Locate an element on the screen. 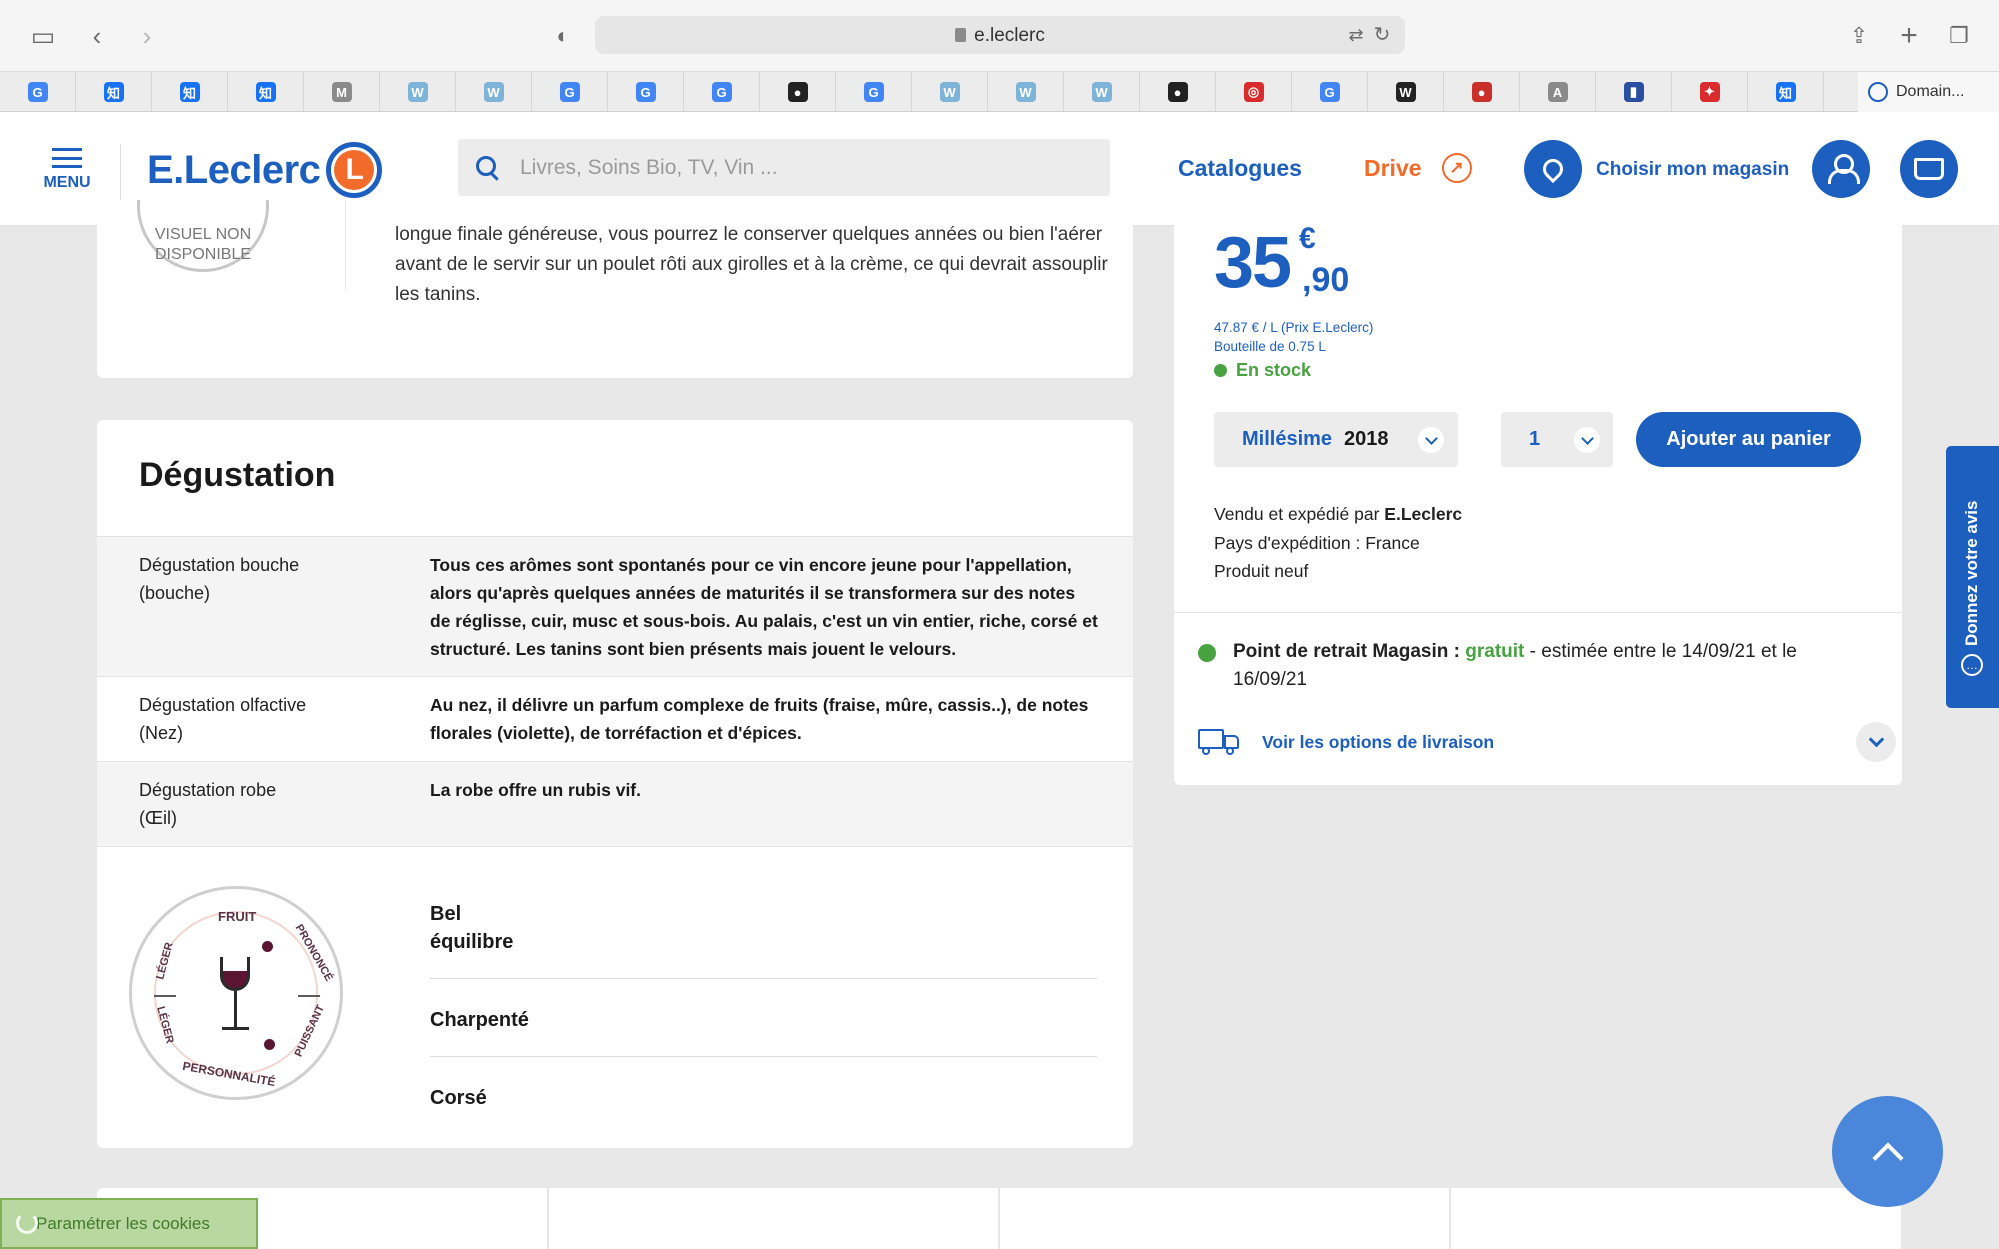 This screenshot has height=1249, width=1999. row-value: La robe offre un rubis vif. is located at coordinates (535, 790).